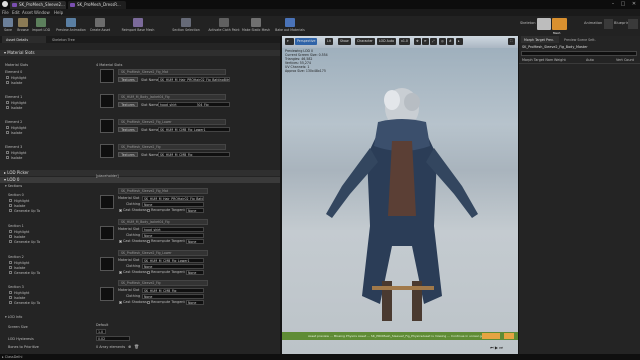 Image resolution: width=640 pixels, height=360 pixels. What do you see at coordinates (163, 253) in the screenshot?
I see `section-slot-bar: SK_ProMesh_Sleeve2_Fig_Lower` at bounding box center [163, 253].